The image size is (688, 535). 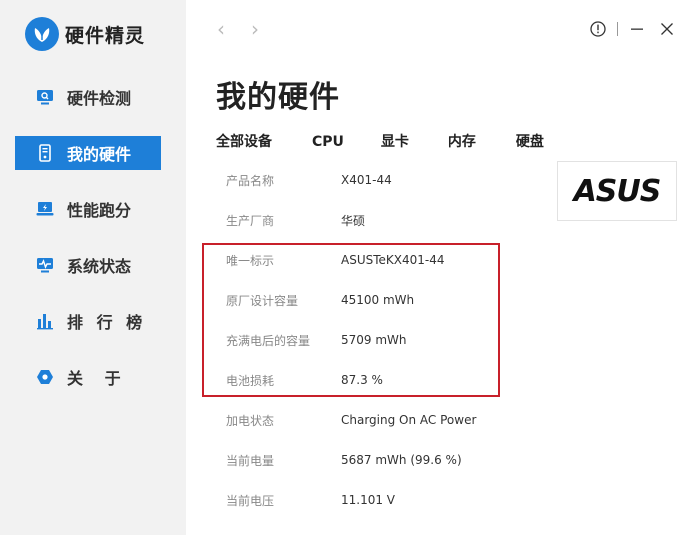 What do you see at coordinates (105, 35) in the screenshot?
I see `app-title: 硬件精灵` at bounding box center [105, 35].